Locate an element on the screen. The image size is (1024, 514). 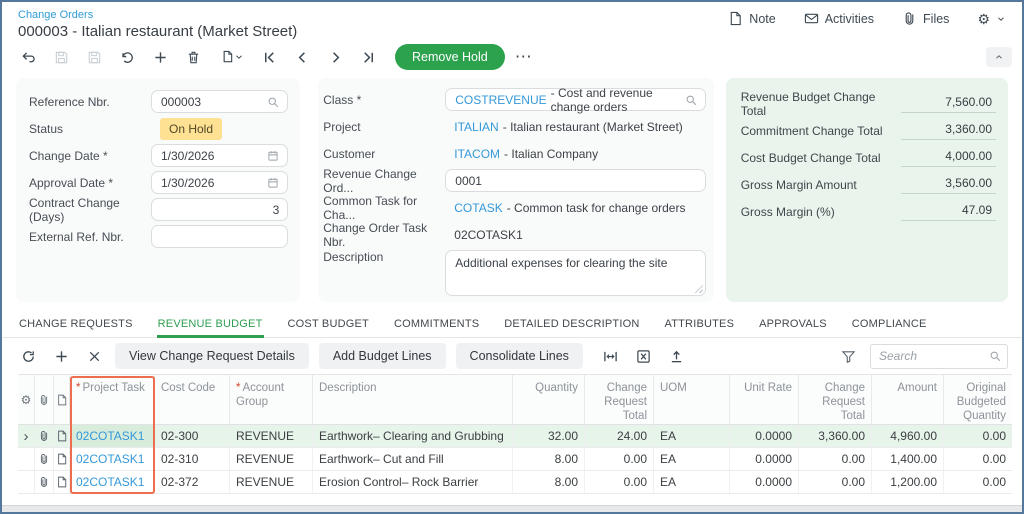
column-header-unit-rate: Unit Rate is located at coordinates (764, 399).